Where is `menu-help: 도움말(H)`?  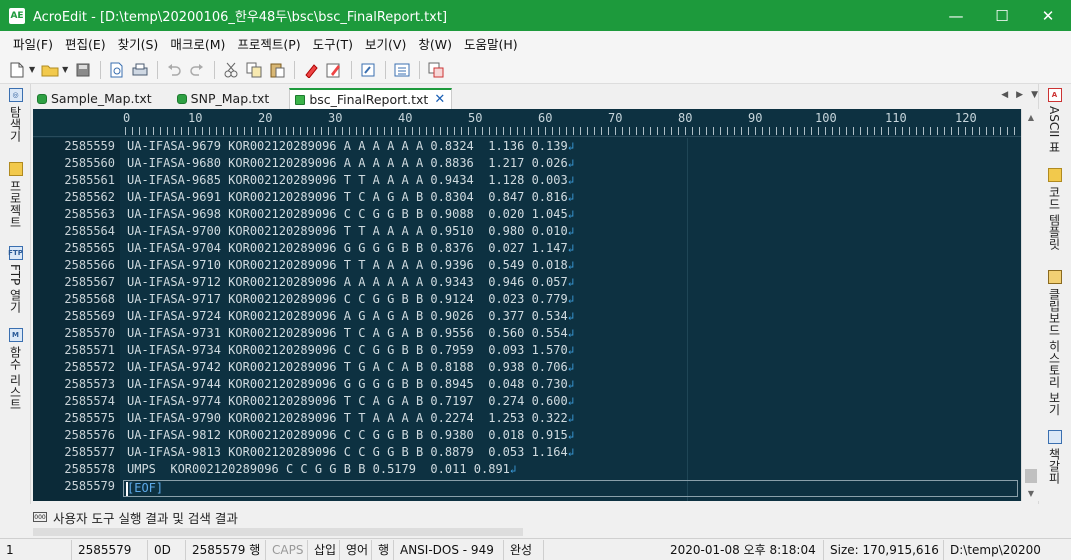
menu-help: 도움말(H) is located at coordinates (491, 43).